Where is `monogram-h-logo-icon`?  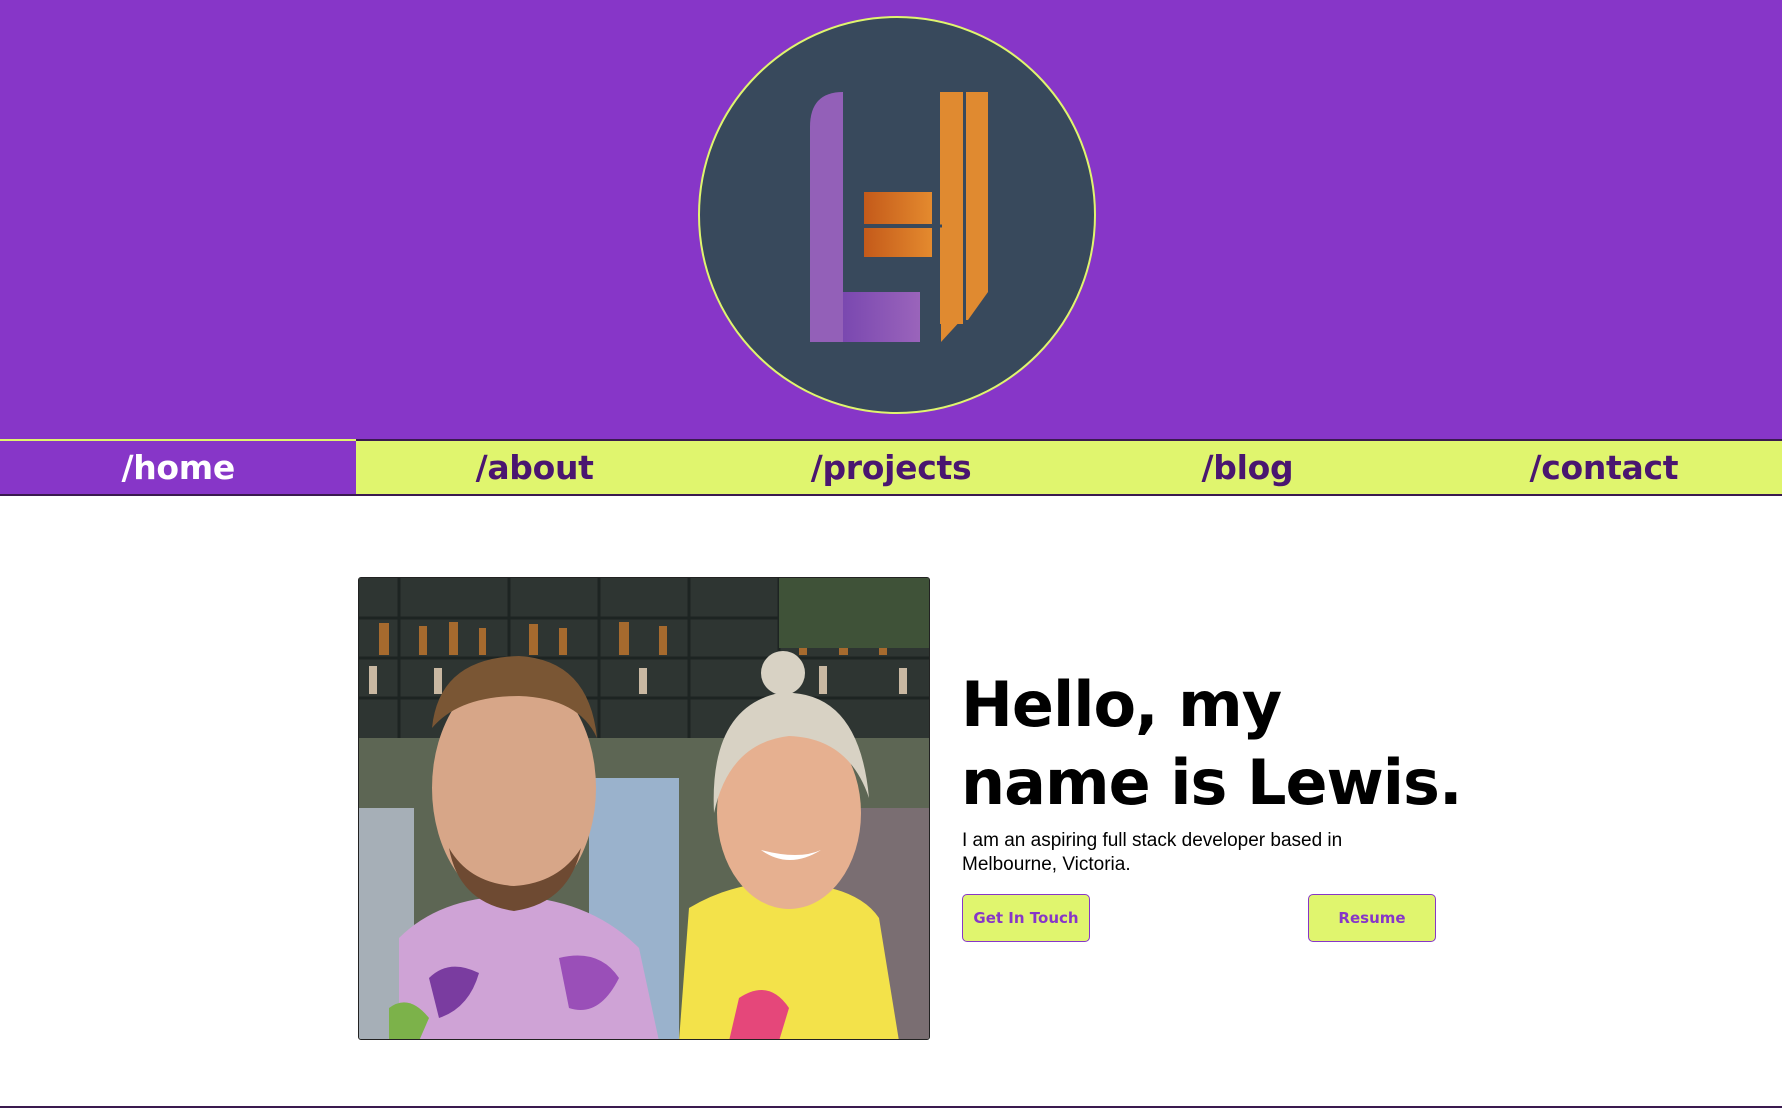 monogram-h-logo-icon is located at coordinates (899, 217).